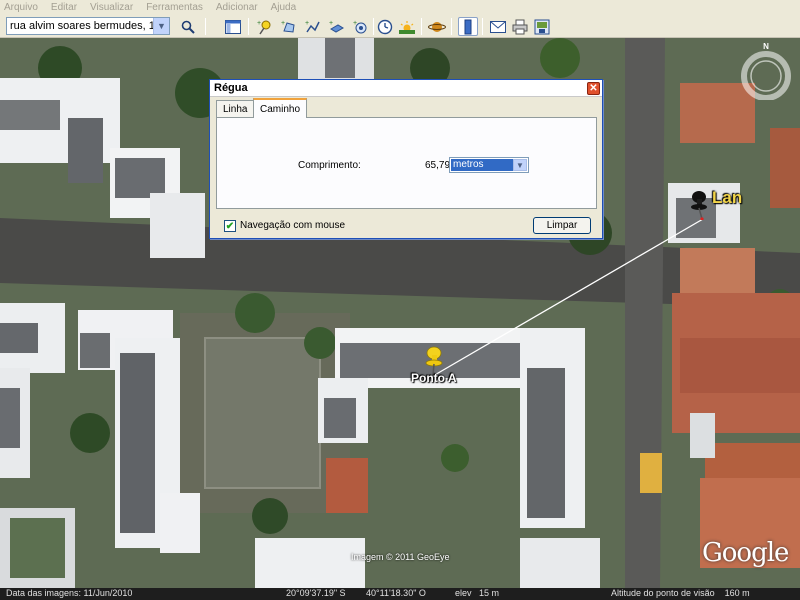  I want to click on historical-imagery-button, so click(385, 26).